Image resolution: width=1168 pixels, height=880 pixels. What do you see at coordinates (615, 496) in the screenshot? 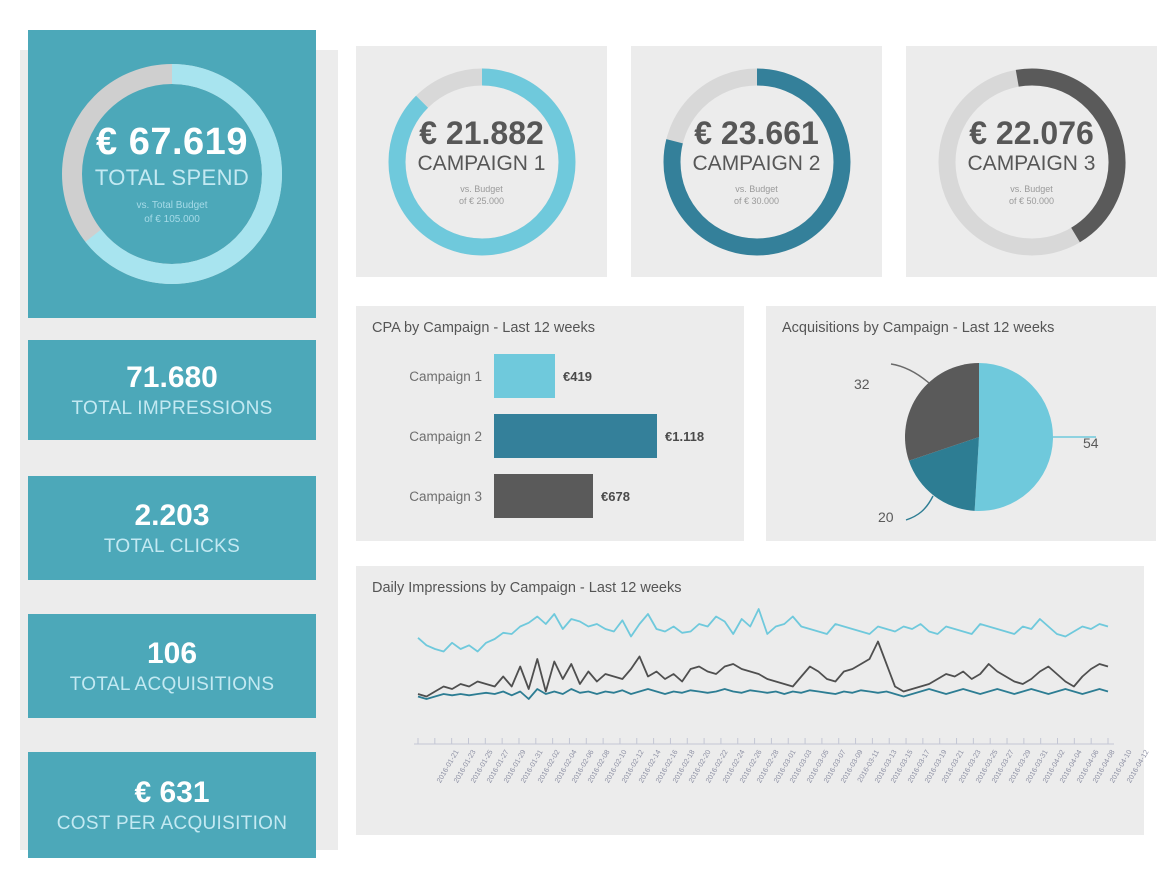
I see `bar-value-label: €678` at bounding box center [615, 496].